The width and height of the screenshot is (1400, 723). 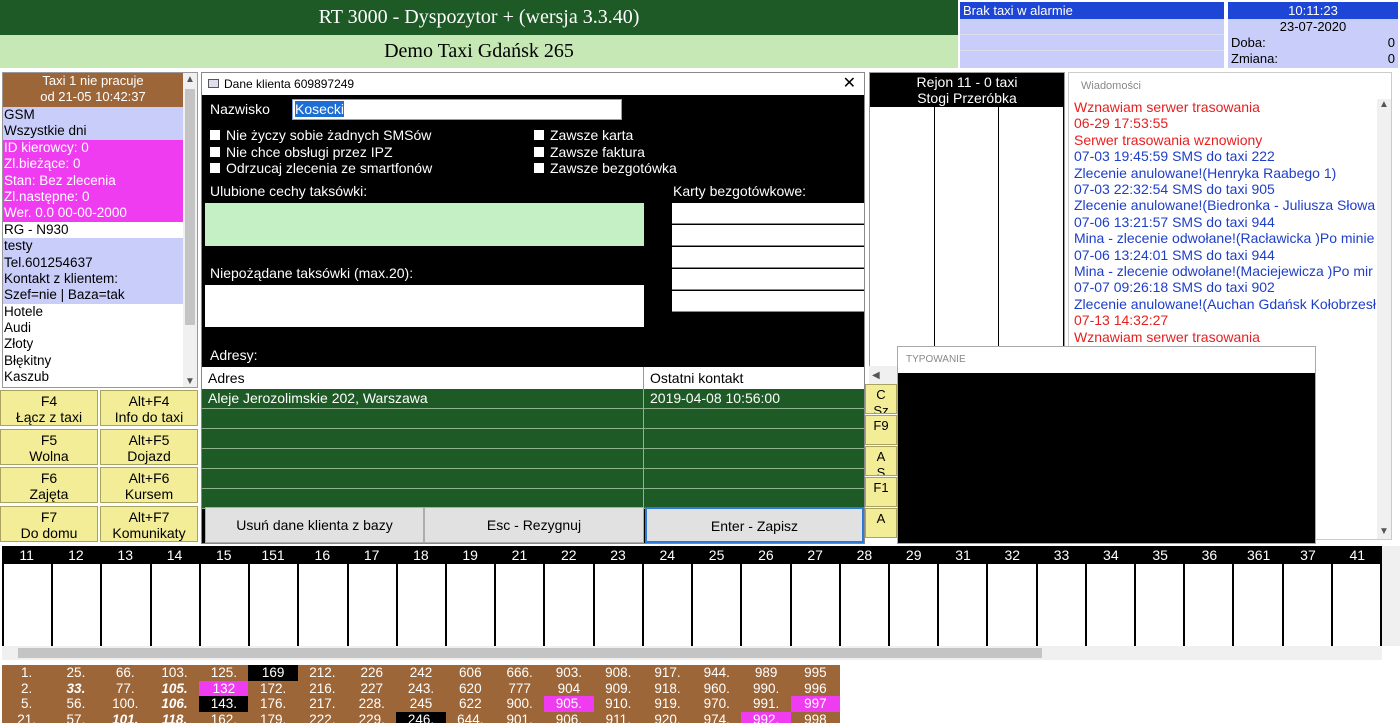 I want to click on checkbox-option: Odrzucaj zlecenia ze smartfonów, so click(x=321, y=168).